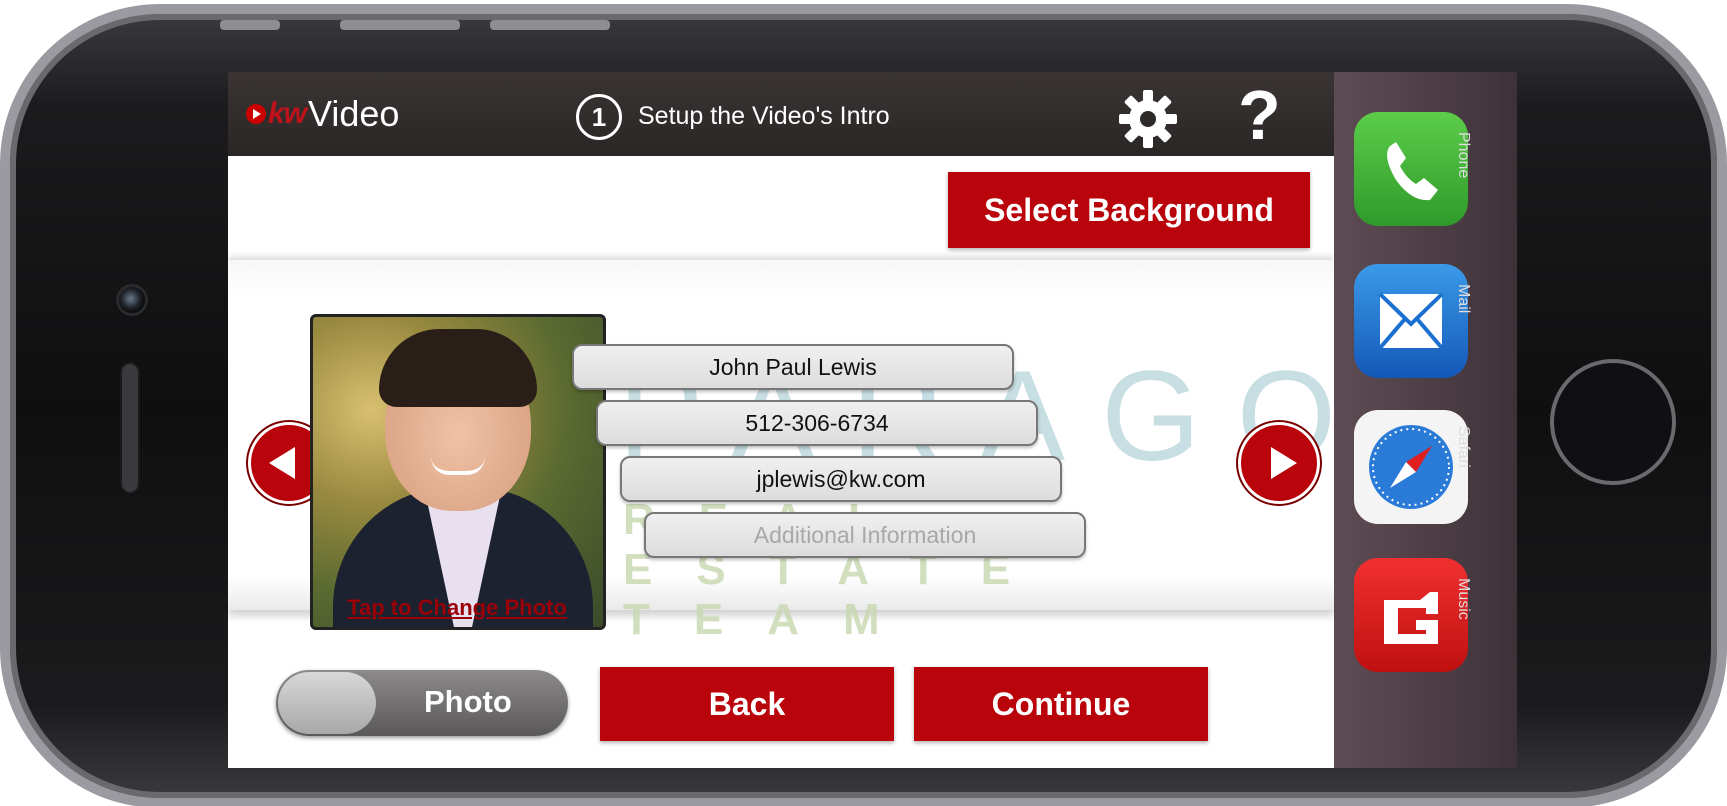 The width and height of the screenshot is (1727, 806). What do you see at coordinates (327, 703) in the screenshot?
I see `toggle-knob` at bounding box center [327, 703].